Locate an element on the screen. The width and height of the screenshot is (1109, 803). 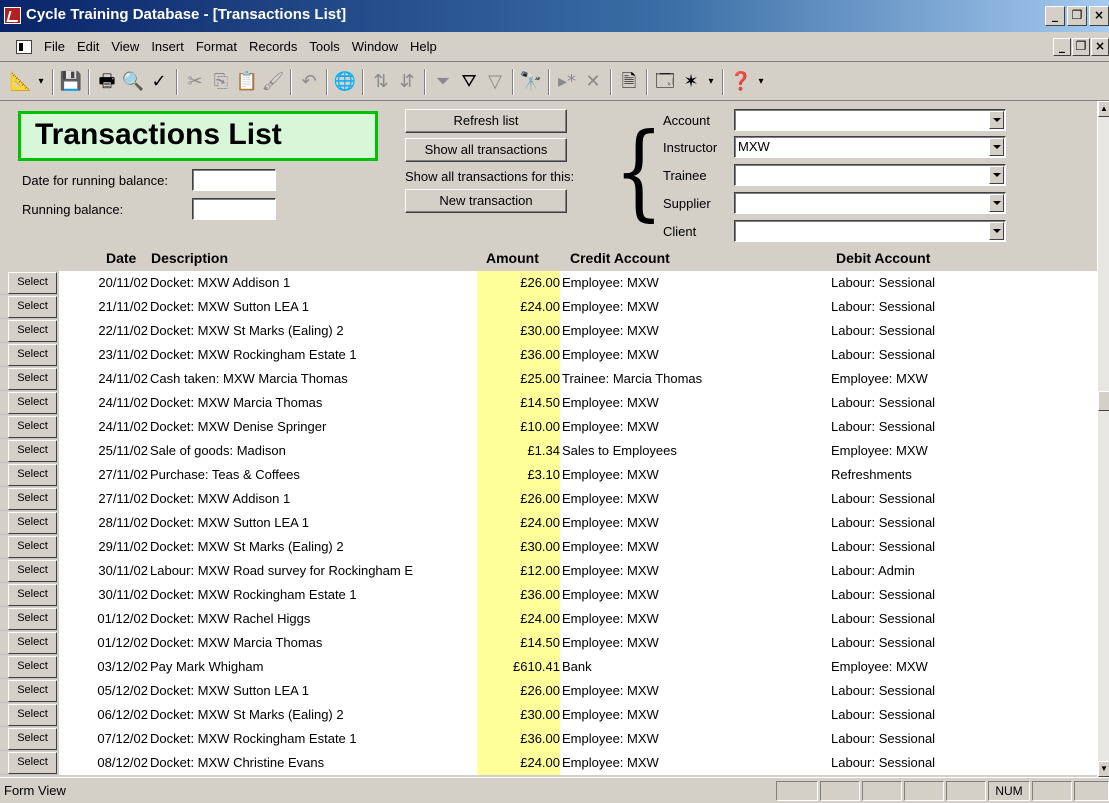
cell-description: Docket: MXW Marcia Thomas is located at coordinates (313, 403).